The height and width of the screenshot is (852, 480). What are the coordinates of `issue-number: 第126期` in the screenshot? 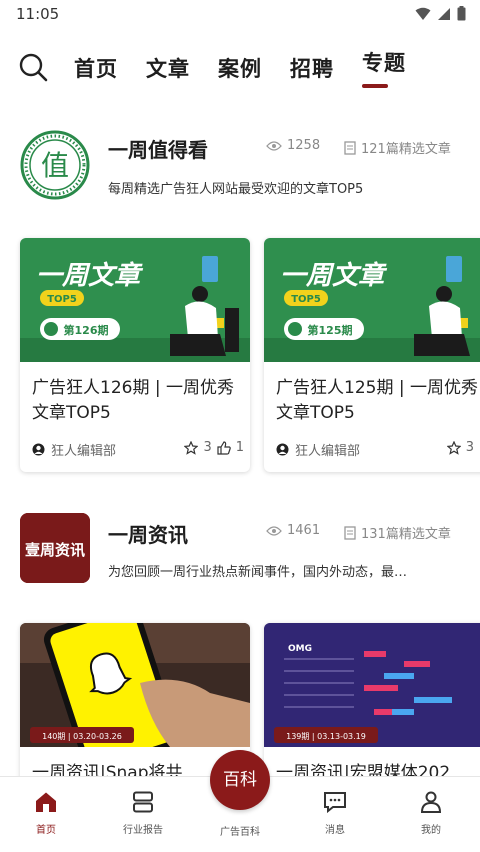 It's located at (86, 330).